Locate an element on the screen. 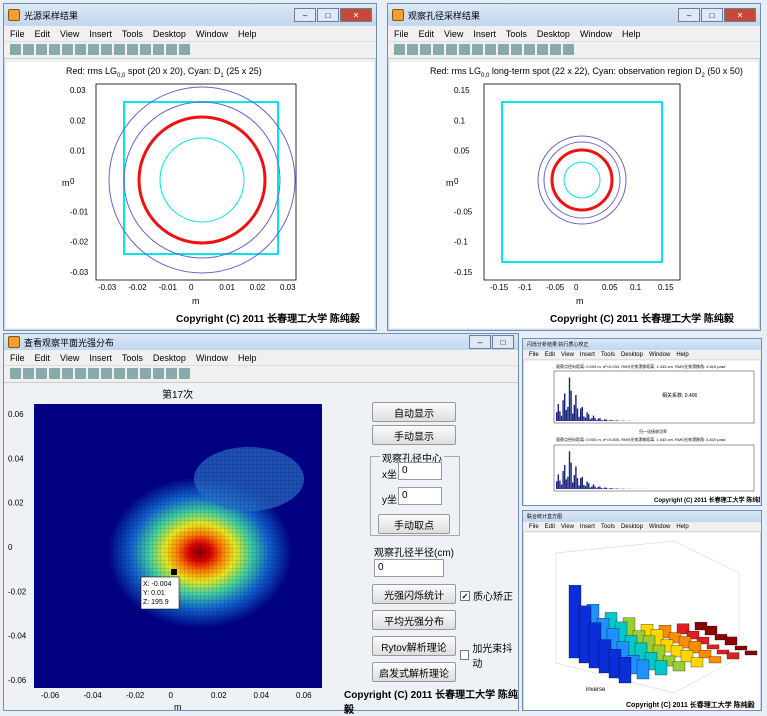  matlab-icon is located at coordinates (14, 342).